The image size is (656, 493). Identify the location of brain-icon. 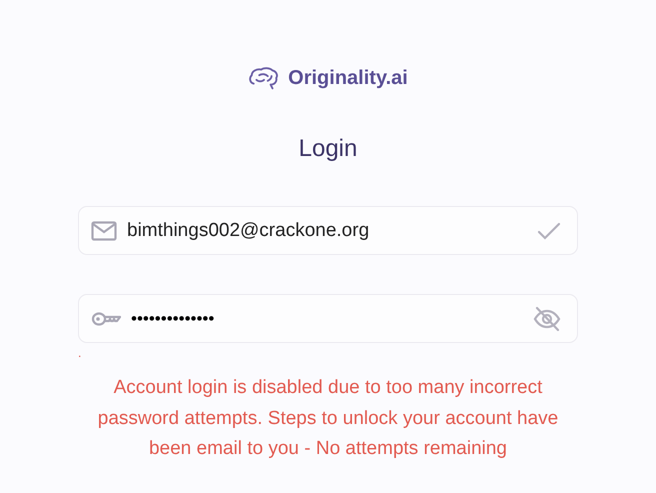
(264, 78).